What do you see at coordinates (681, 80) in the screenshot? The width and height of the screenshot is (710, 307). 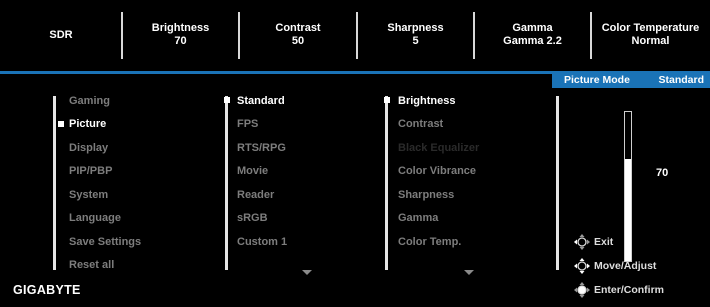 I see `picture-mode-value: Standard` at bounding box center [681, 80].